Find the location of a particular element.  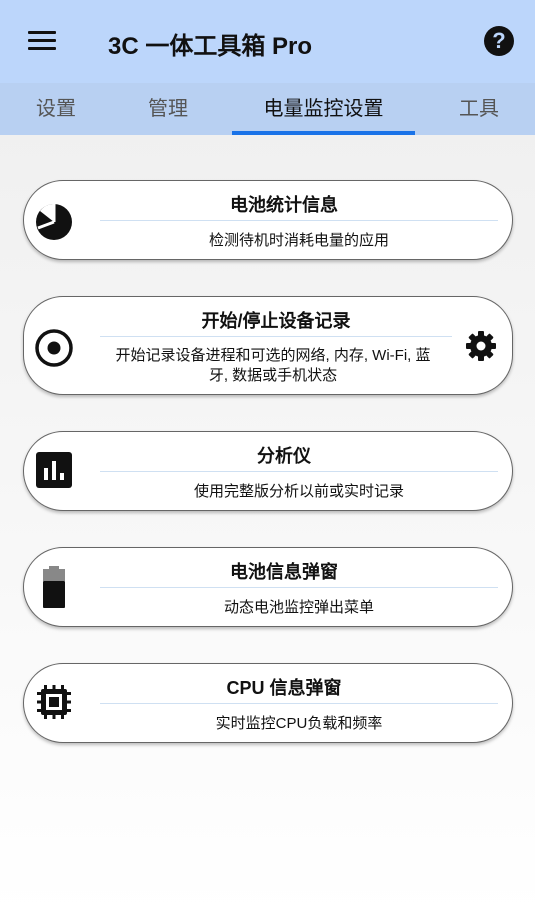

card-title: CPU 信息弹窗 is located at coordinates (284, 688).